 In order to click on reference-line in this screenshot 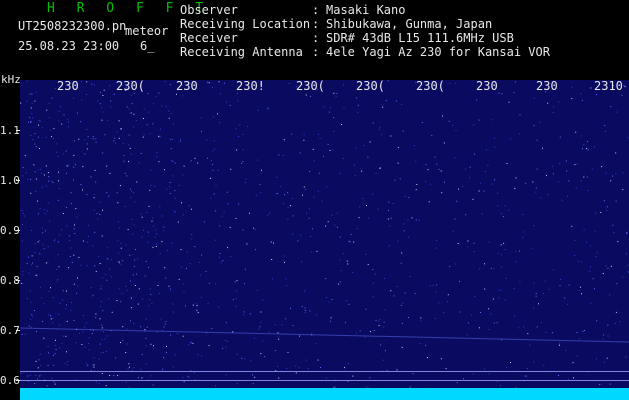, I will do `click(324, 371)`.